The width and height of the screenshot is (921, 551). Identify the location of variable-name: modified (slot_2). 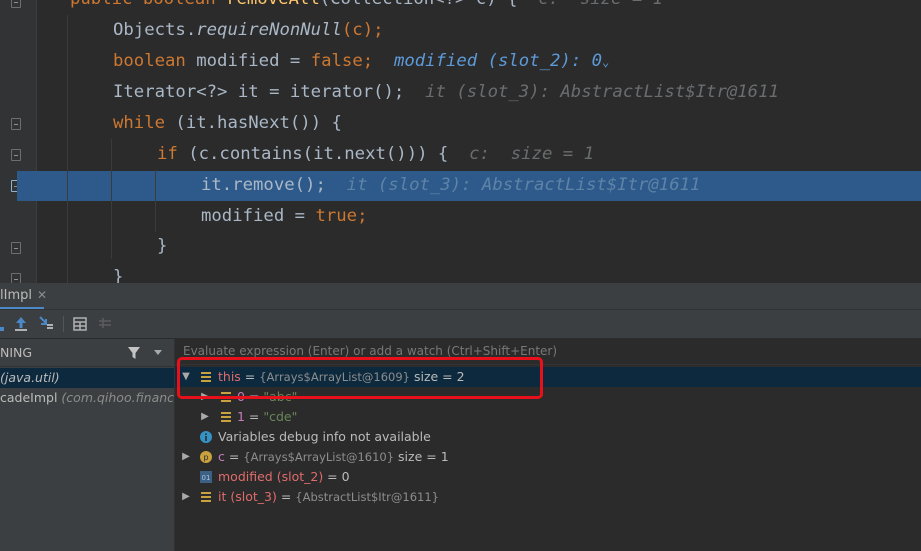
(271, 476).